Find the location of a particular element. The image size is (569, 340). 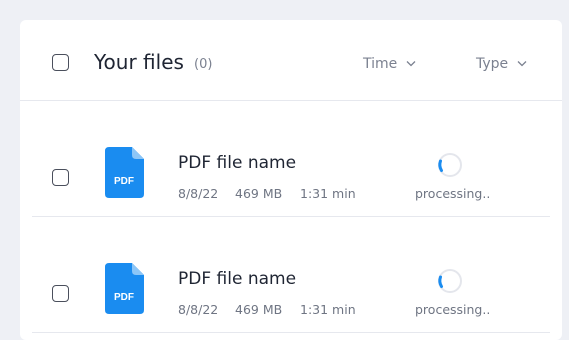

sort-type-dropdown: Type is located at coordinates (501, 64).